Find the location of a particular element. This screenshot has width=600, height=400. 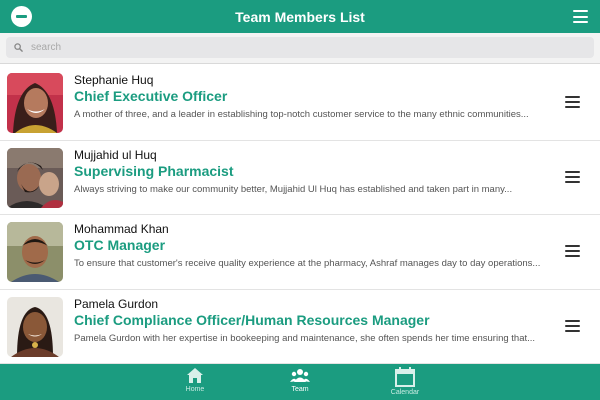

tab-calendar: Calendar is located at coordinates (405, 382).